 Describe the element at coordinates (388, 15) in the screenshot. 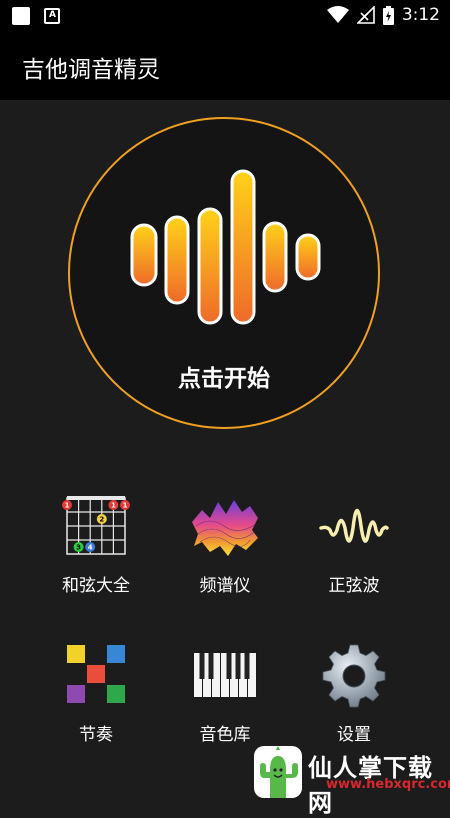

I see `battery-icon` at that location.